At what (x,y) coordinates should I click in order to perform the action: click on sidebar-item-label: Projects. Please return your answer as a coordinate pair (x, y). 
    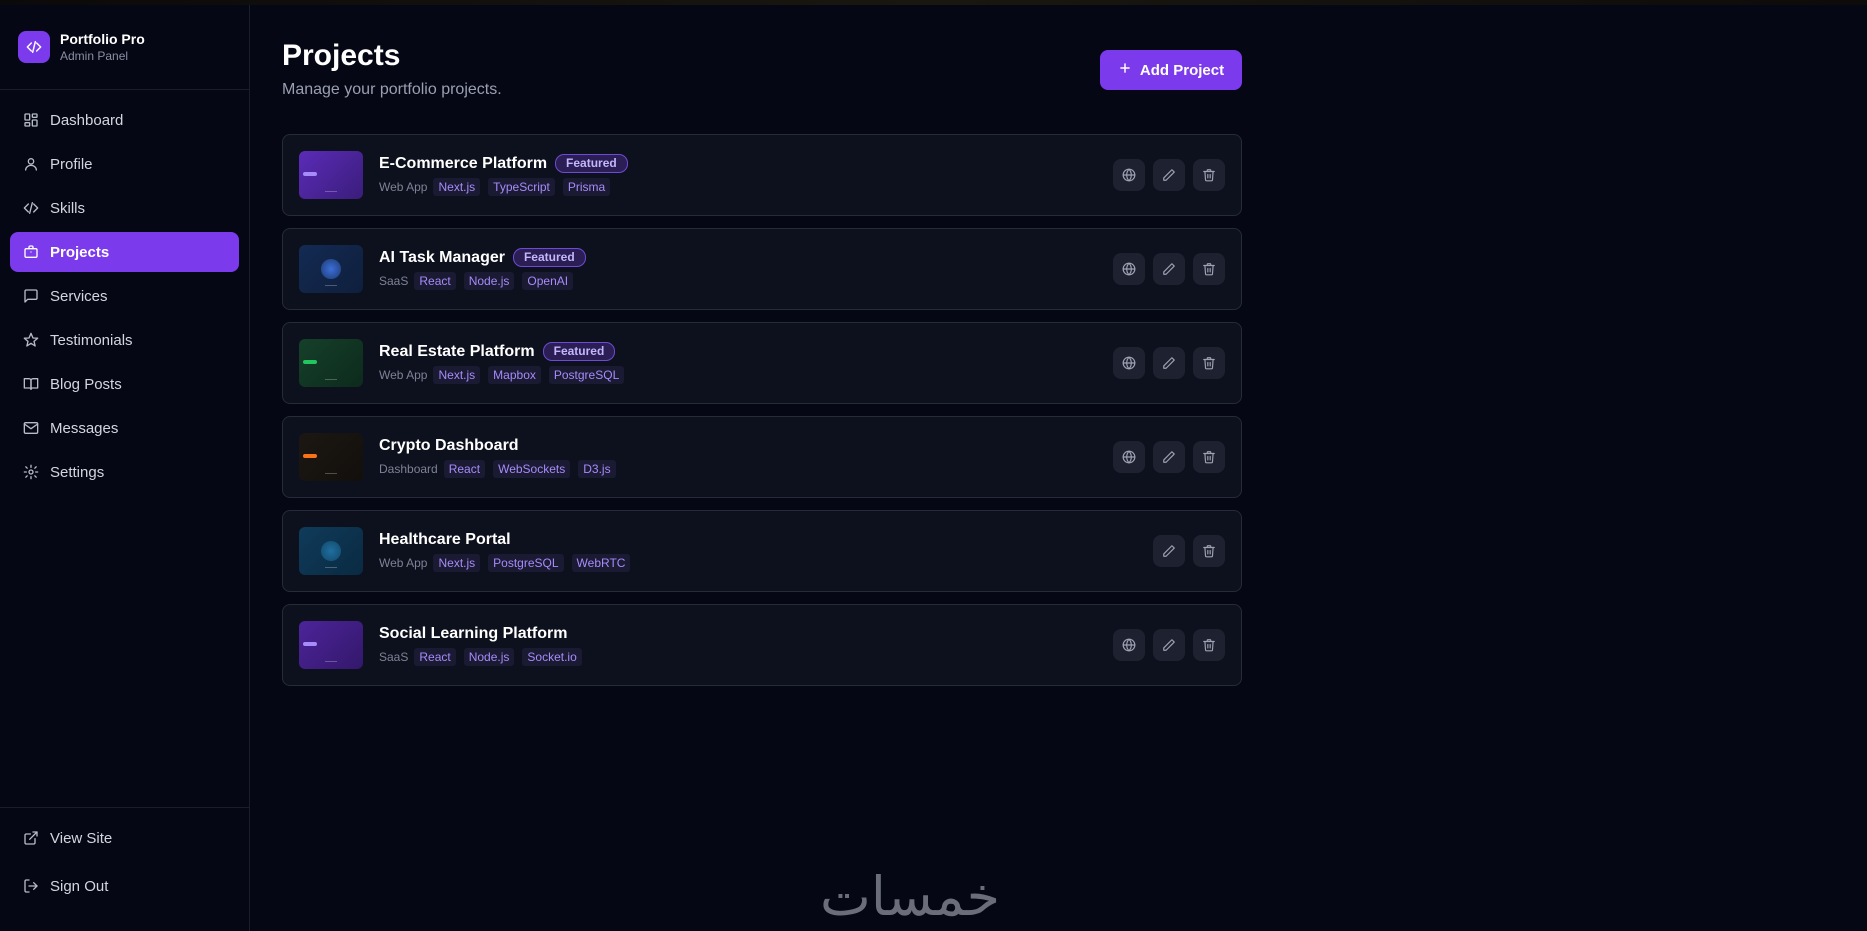
    Looking at the image, I should click on (80, 252).